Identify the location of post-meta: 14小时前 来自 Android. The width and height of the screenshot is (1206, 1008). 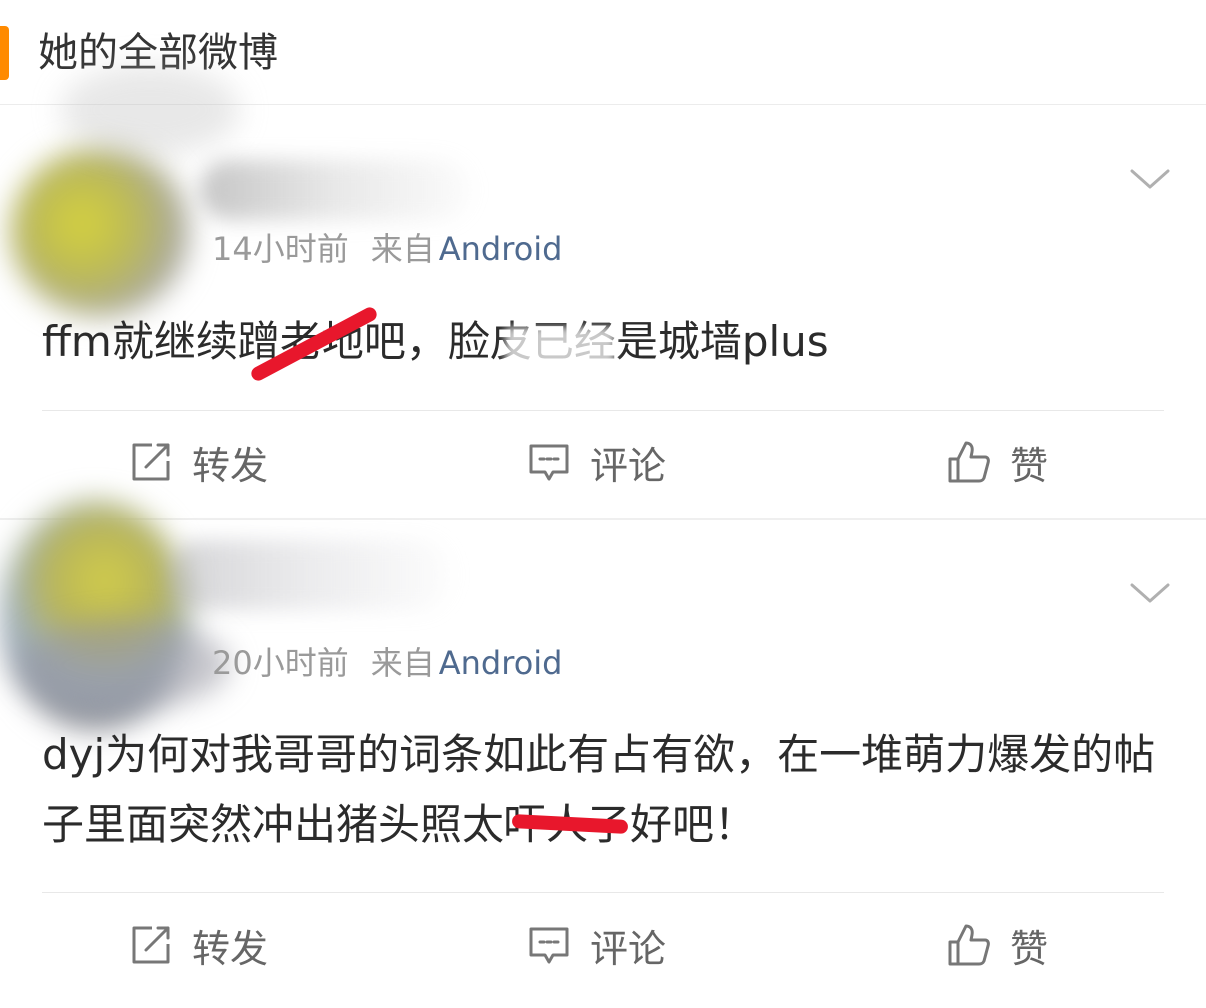
(387, 249).